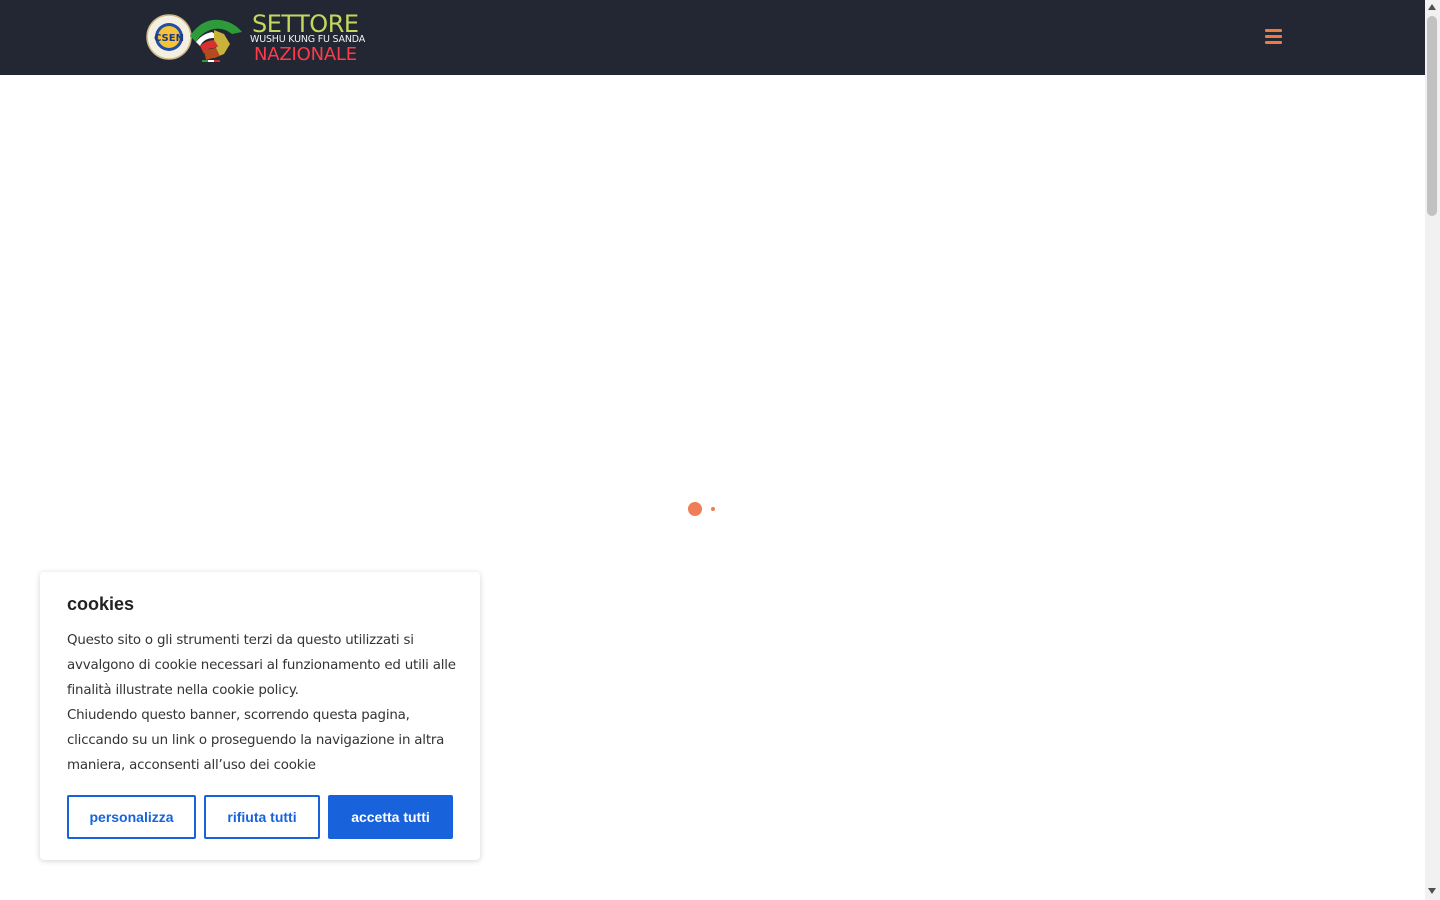  I want to click on menu-bar-middle, so click(1273, 36).